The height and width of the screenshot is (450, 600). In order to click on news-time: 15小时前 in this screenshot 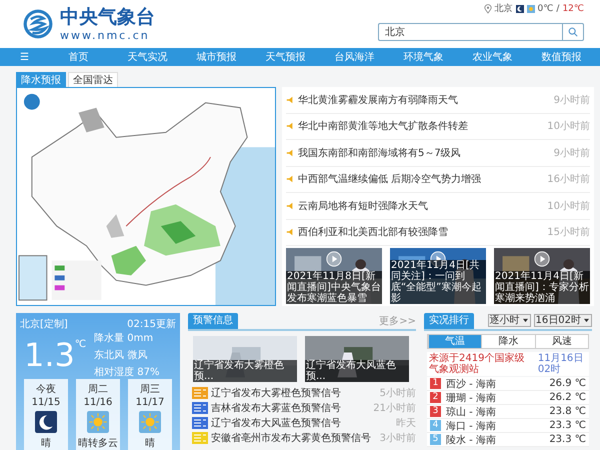, I will do `click(568, 233)`.